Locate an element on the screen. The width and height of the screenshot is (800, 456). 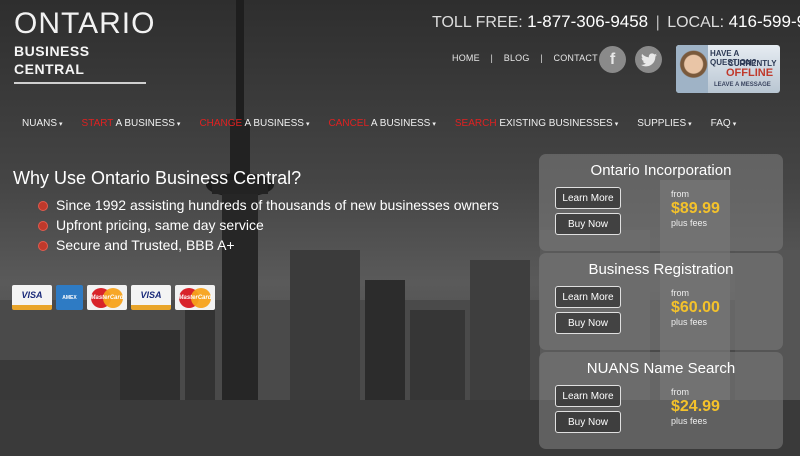
nav-item-faq: FAQ ▾ is located at coordinates (724, 123).